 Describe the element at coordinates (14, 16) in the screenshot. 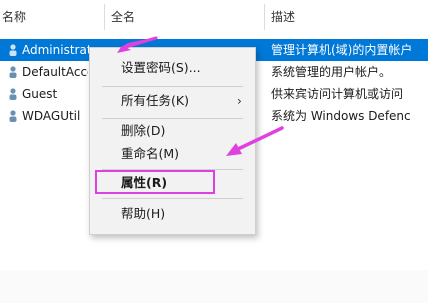

I see `column-name-header: 名称` at that location.